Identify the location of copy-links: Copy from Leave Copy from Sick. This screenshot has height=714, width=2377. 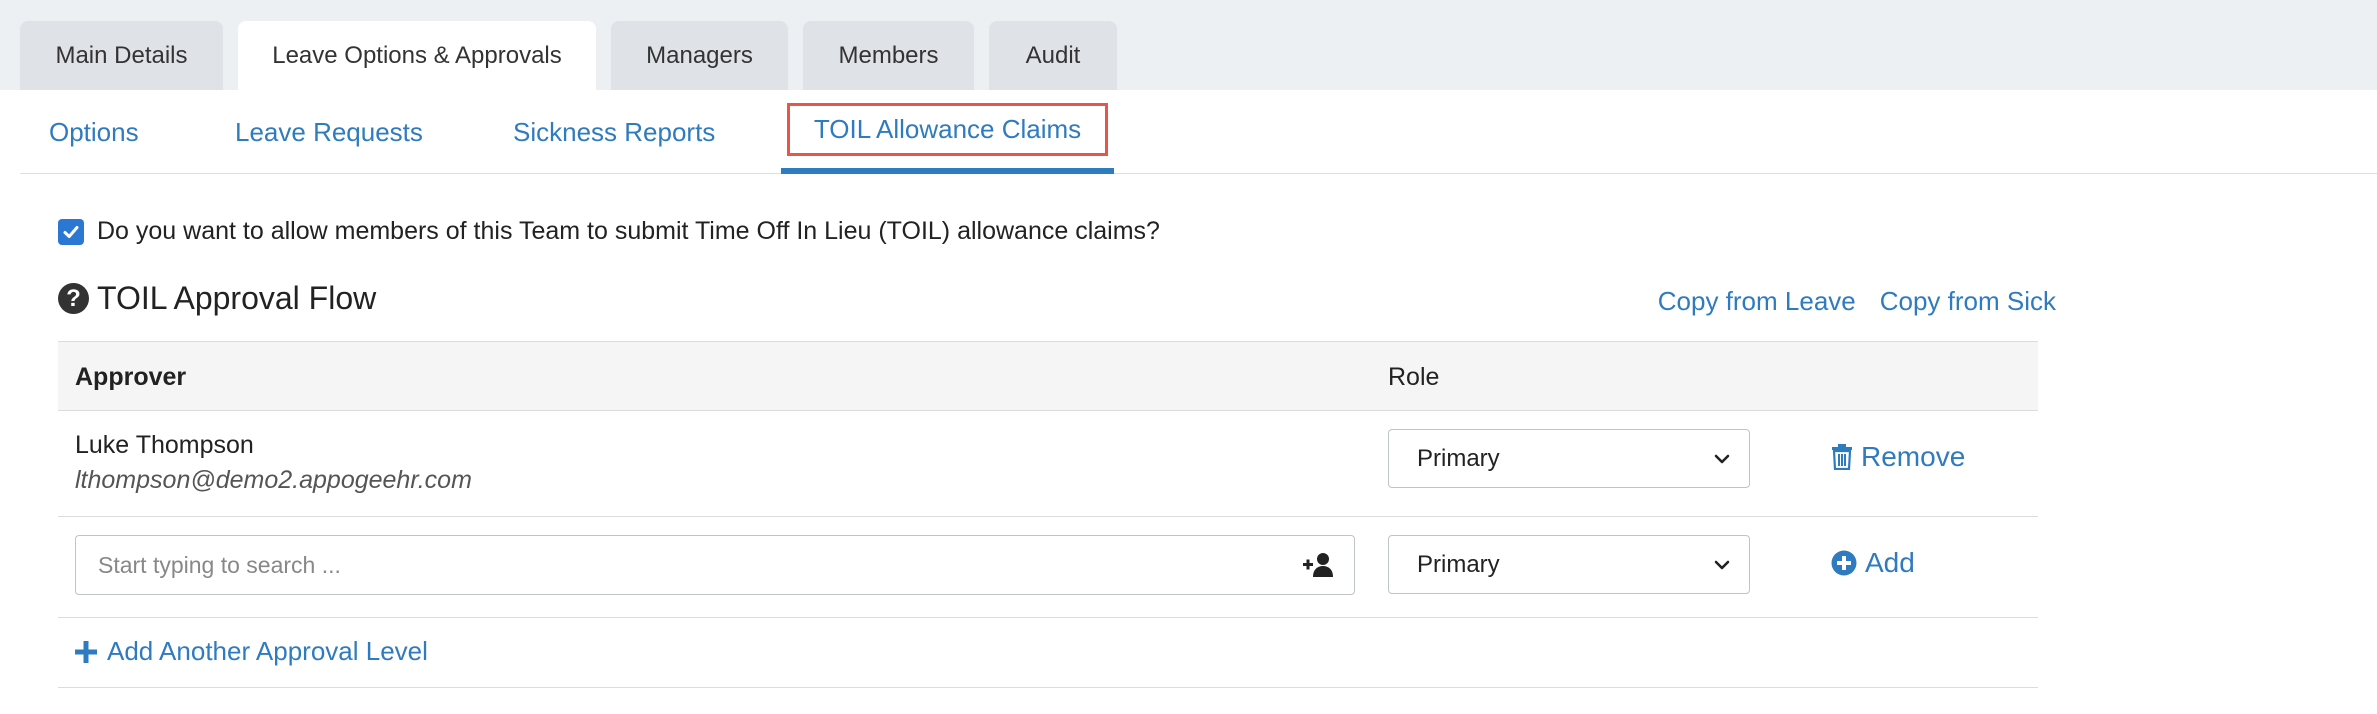
(1845, 301).